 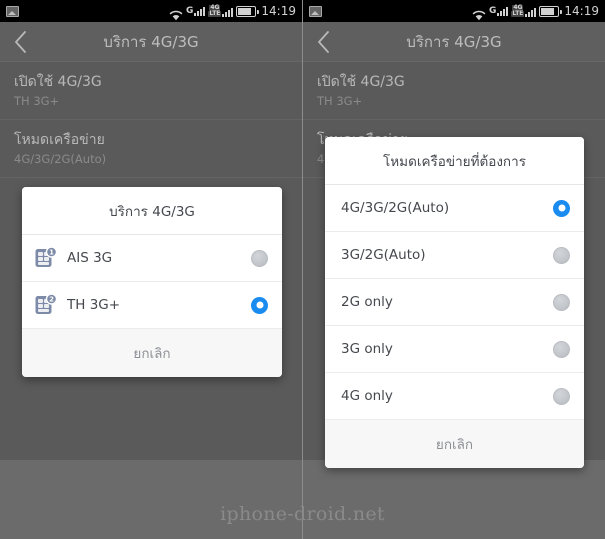 What do you see at coordinates (46, 258) in the screenshot?
I see `sim-card-1-icon: 1` at bounding box center [46, 258].